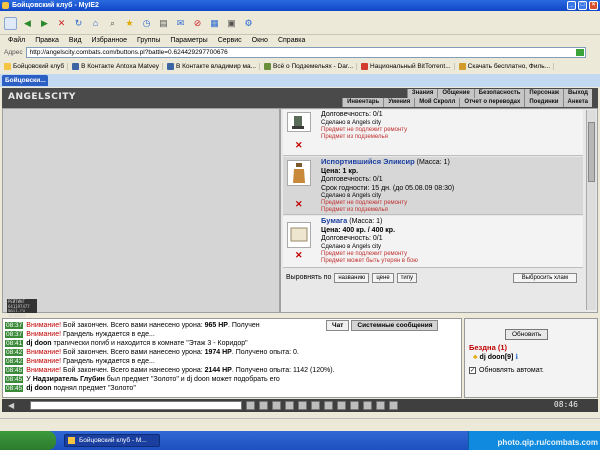  Describe the element at coordinates (577, 93) in the screenshot. I see `nav-exit: Выход` at that location.